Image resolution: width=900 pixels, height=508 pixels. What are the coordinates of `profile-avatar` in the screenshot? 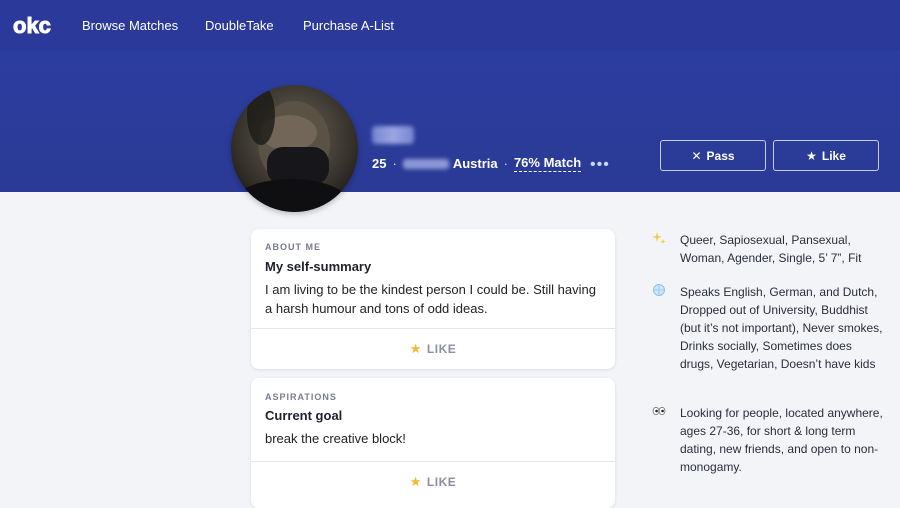 It's located at (294, 148).